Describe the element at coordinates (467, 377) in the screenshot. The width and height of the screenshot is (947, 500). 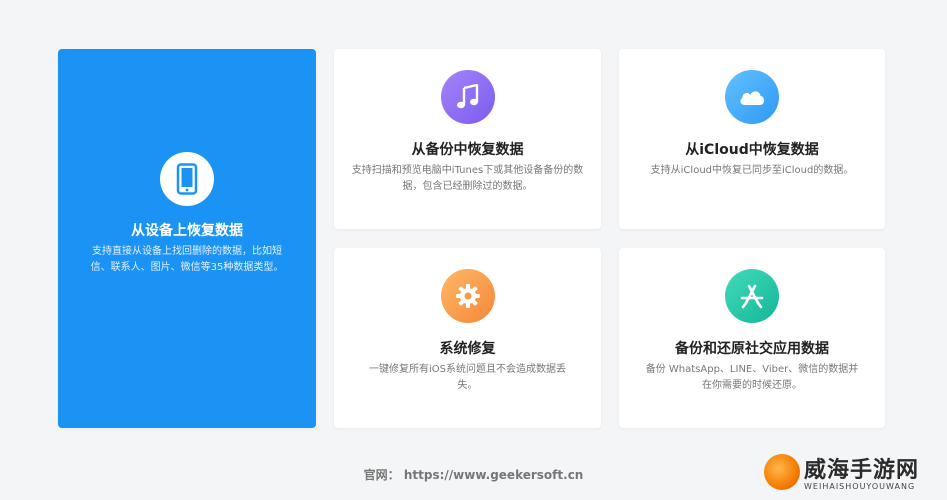
I see `card-description: 一键修复所有iOS系统问题且不会造成数据丢 失。` at that location.